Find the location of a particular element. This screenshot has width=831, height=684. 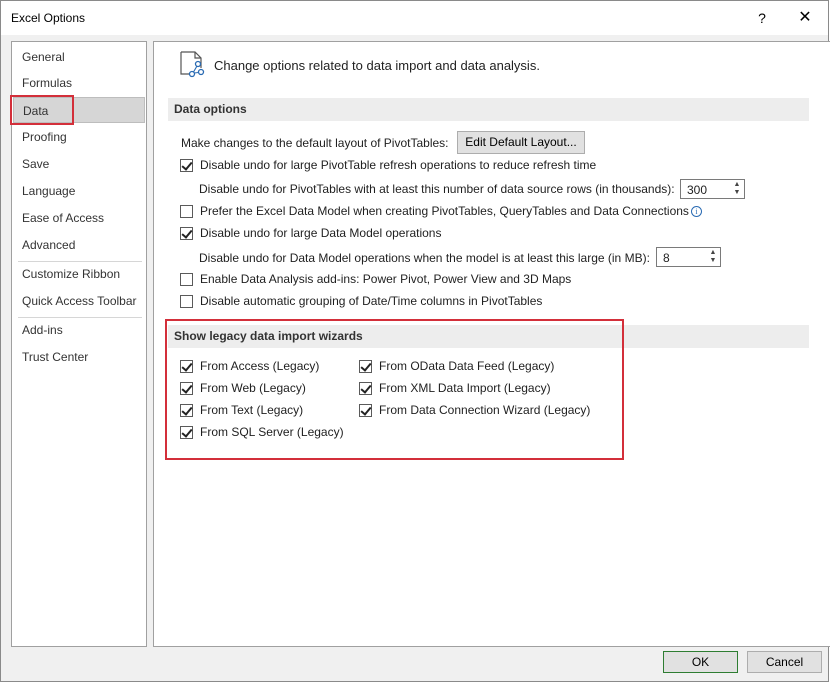

cancel-button: Cancel is located at coordinates (784, 662).